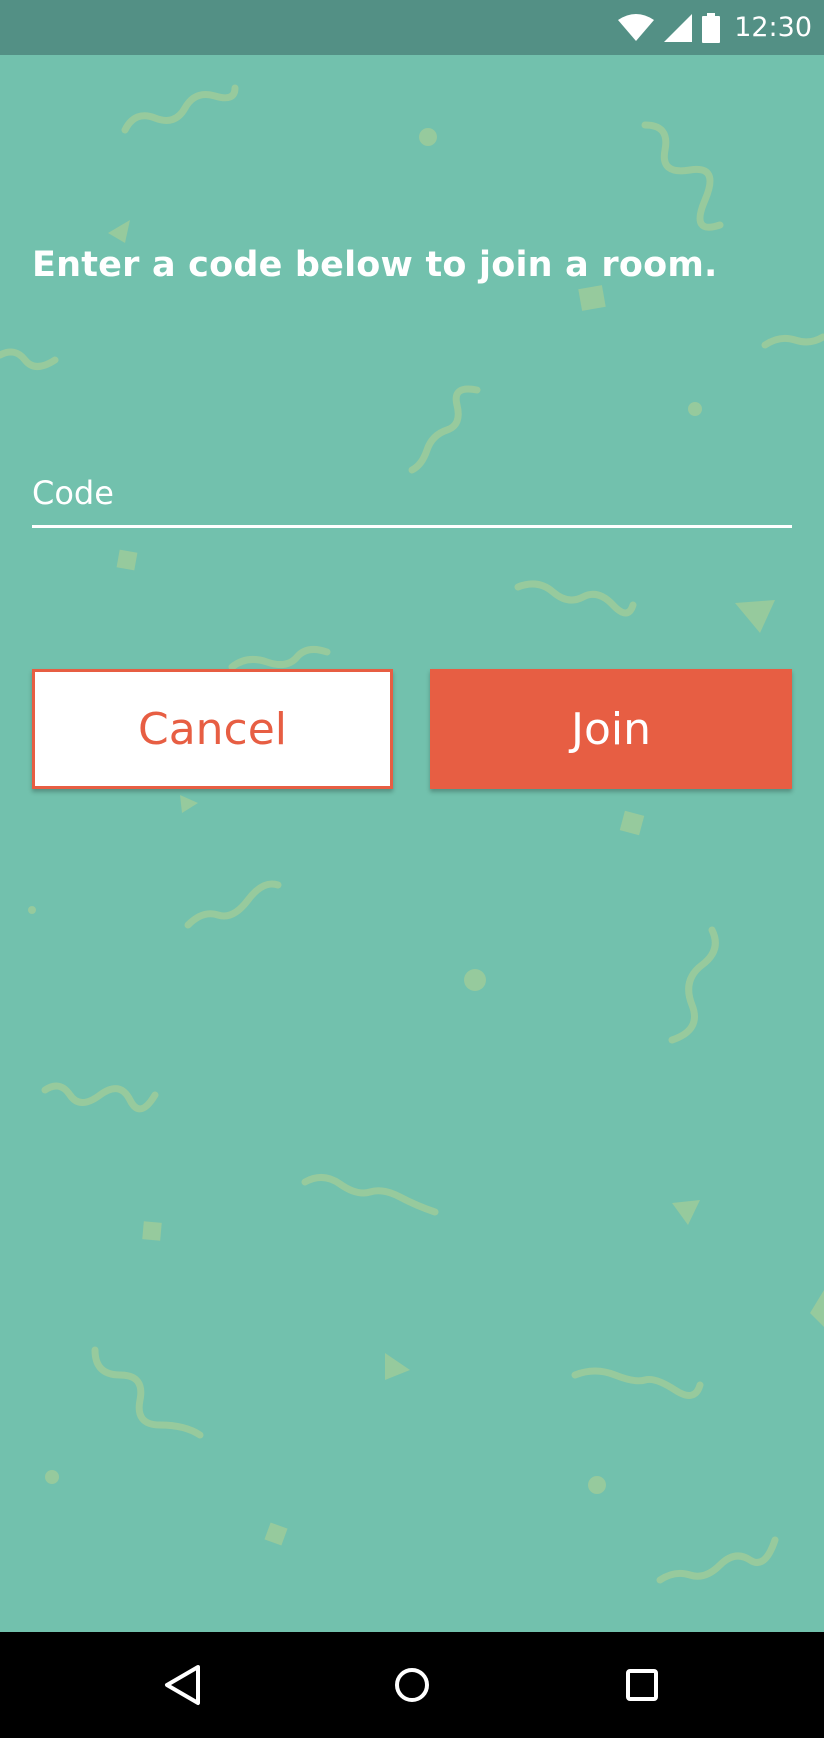 This screenshot has height=1738, width=824. I want to click on join-button: Join, so click(611, 729).